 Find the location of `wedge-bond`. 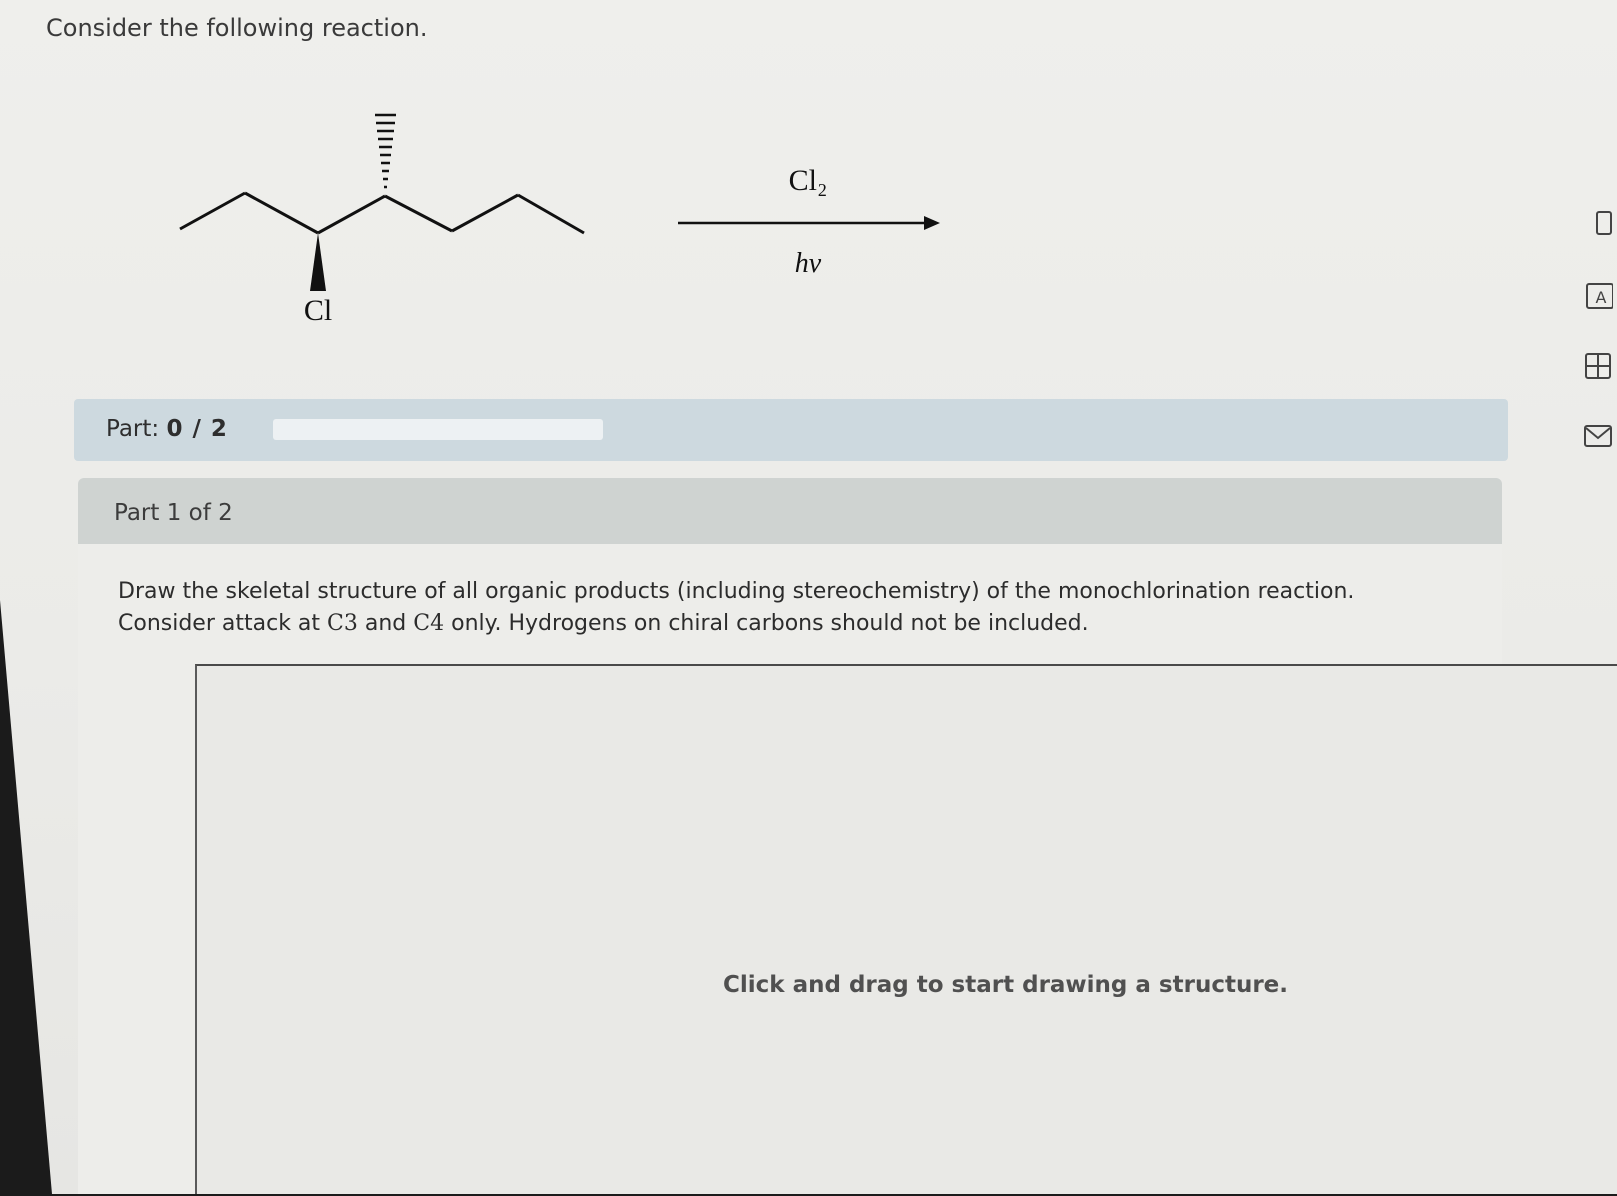

wedge-bond is located at coordinates (318, 262).